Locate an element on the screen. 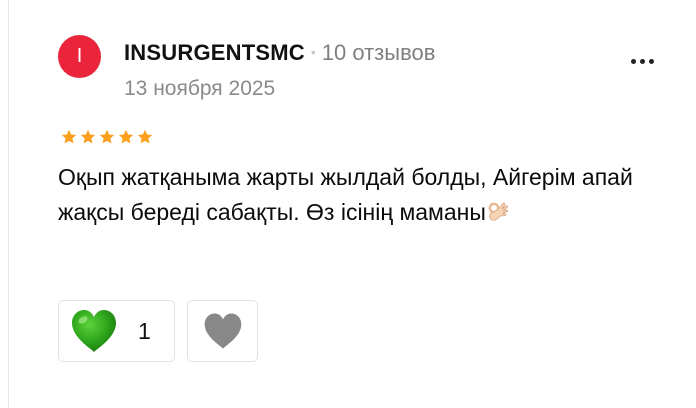 This screenshot has width=696, height=408. more-dots-icon is located at coordinates (633, 61).